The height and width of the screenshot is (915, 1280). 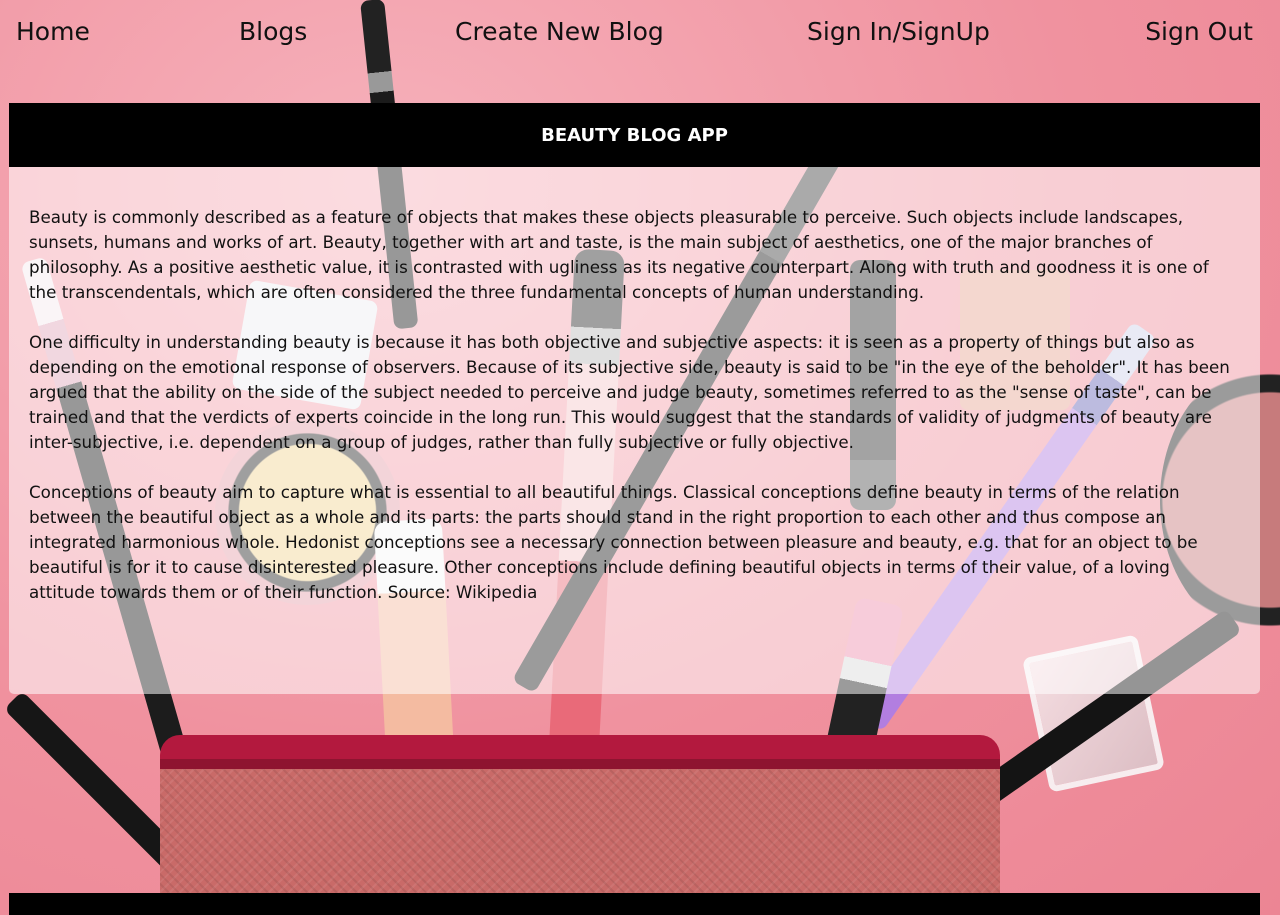 What do you see at coordinates (1199, 32) in the screenshot?
I see `nav-link-sign-out: Sign Out` at bounding box center [1199, 32].